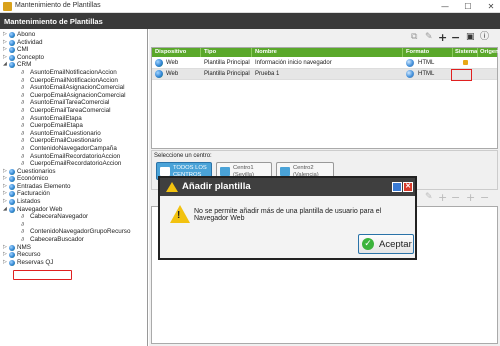  Describe the element at coordinates (250, 21) in the screenshot. I see `app-header: Mantenimiento de Plantillas` at that location.